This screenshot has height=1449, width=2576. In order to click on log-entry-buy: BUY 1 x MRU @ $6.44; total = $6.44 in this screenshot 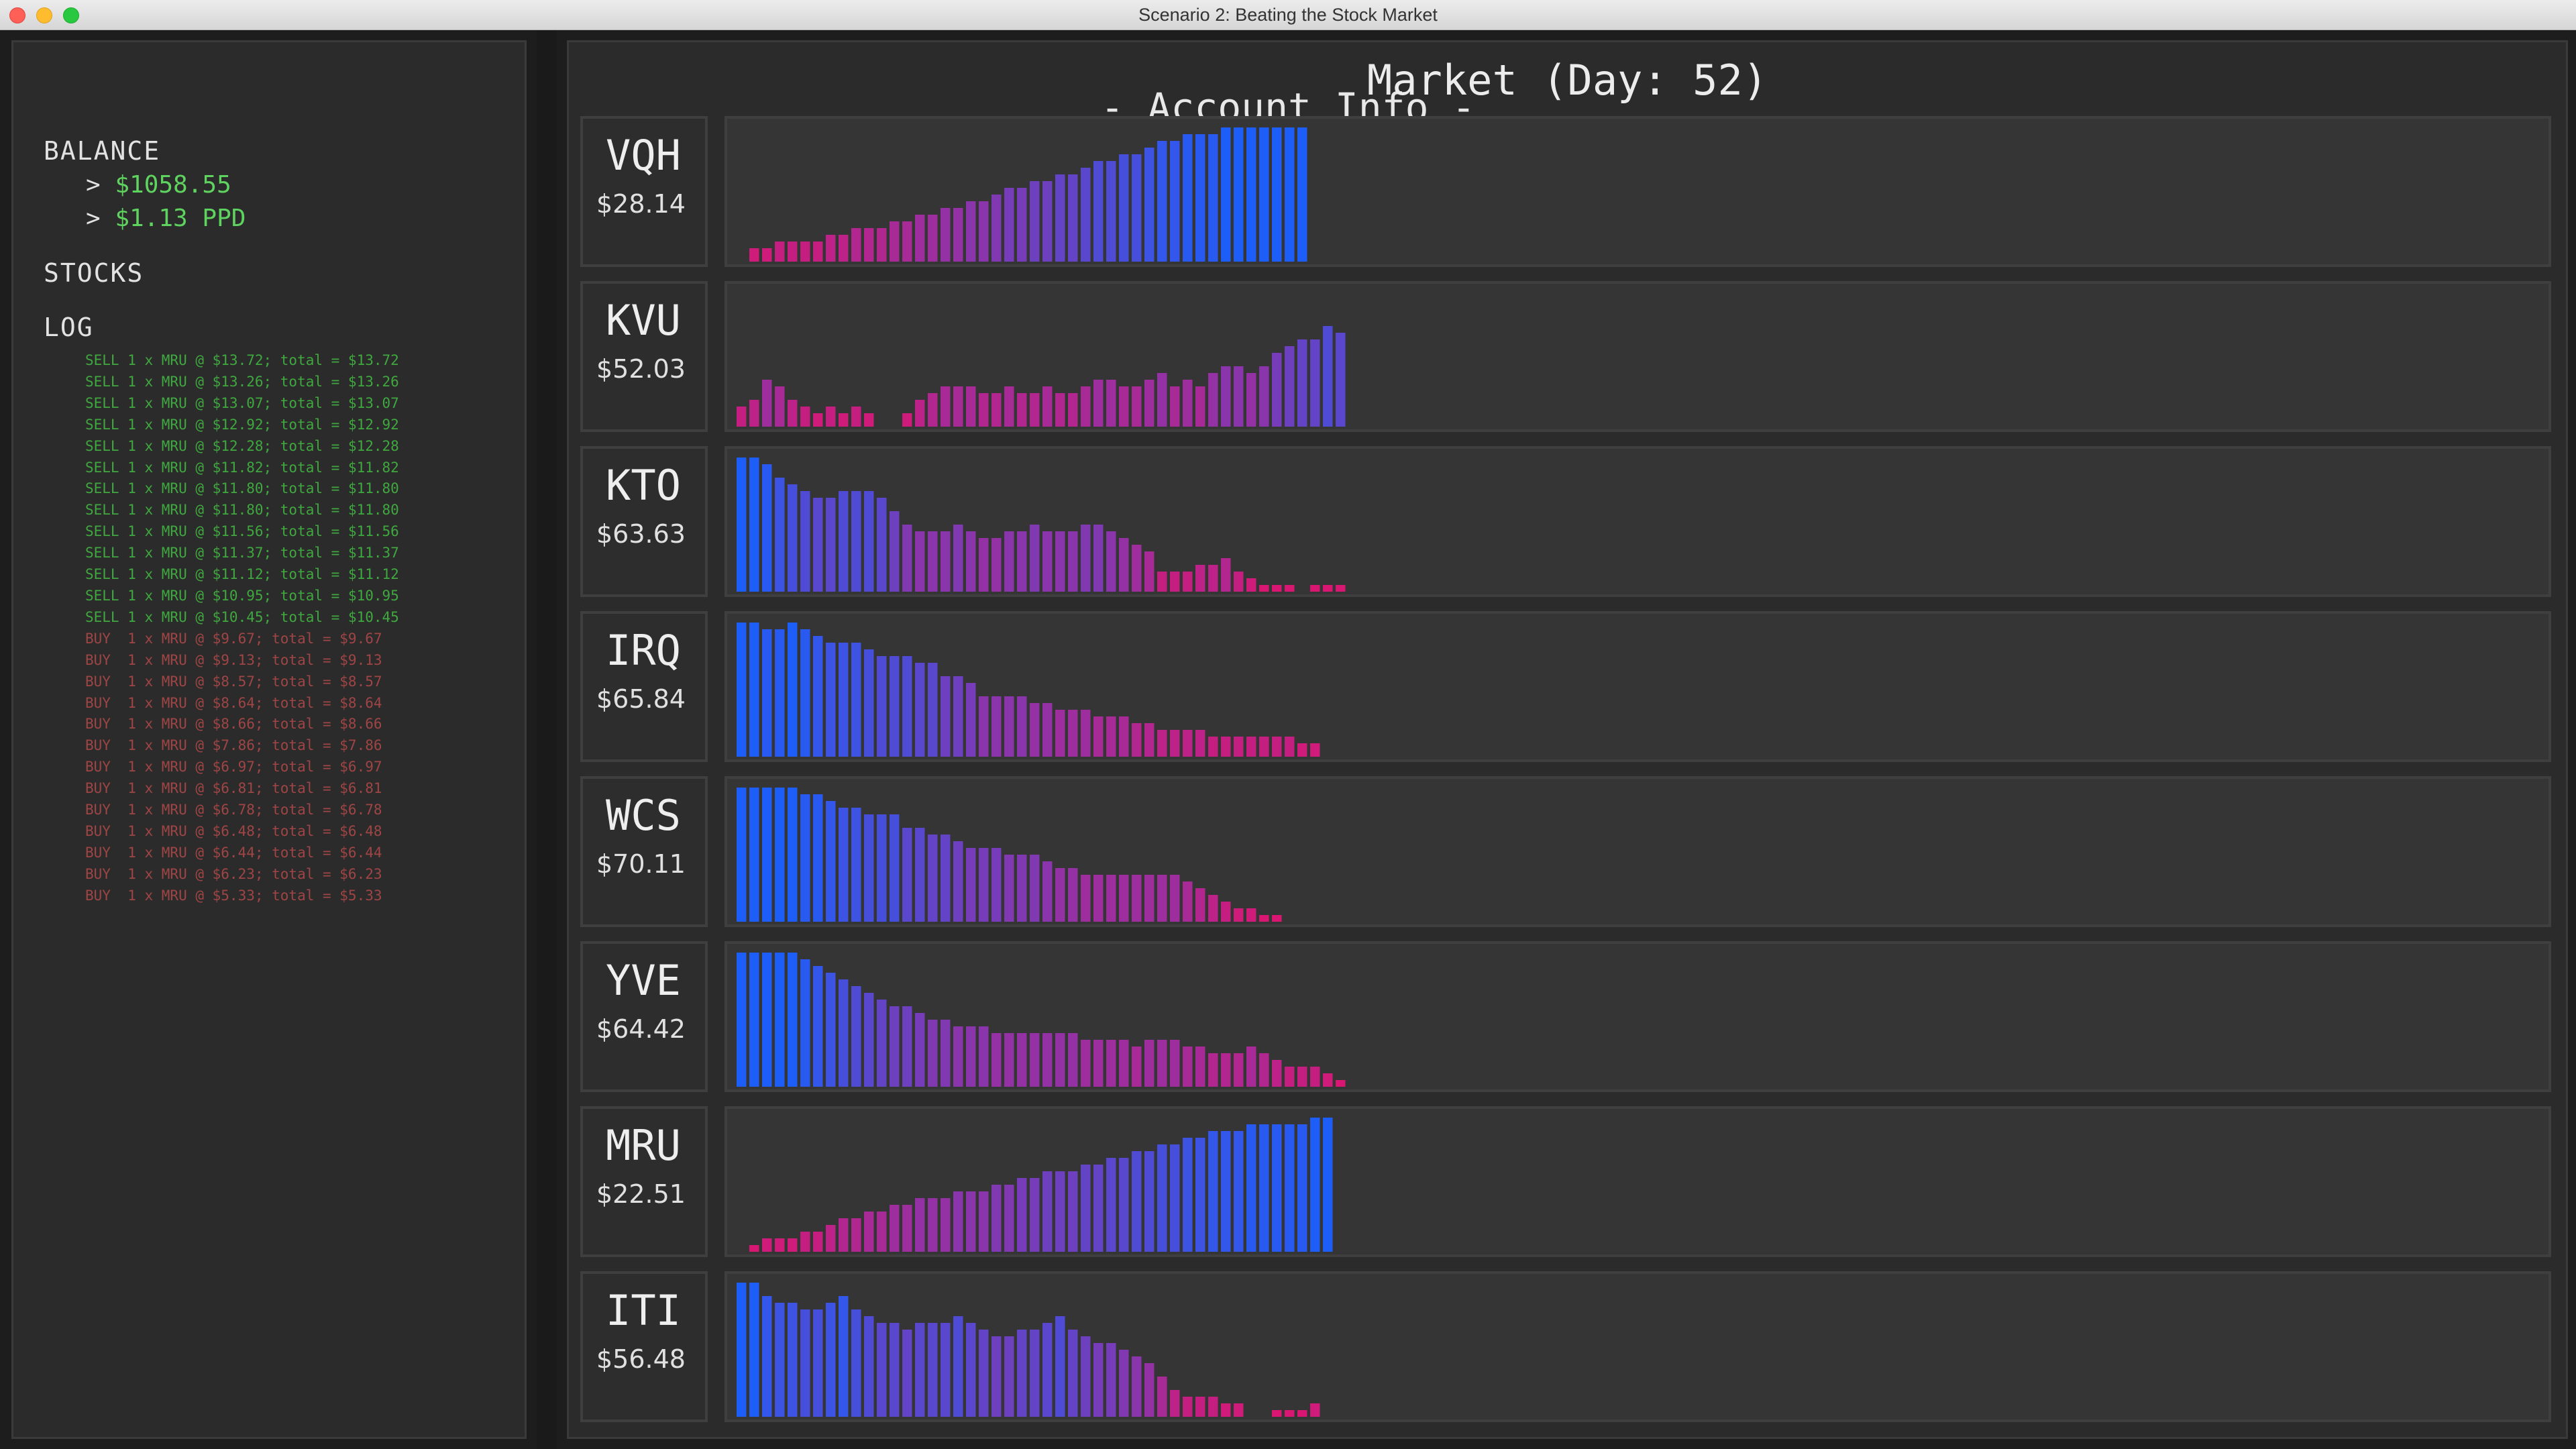, I will do `click(233, 852)`.